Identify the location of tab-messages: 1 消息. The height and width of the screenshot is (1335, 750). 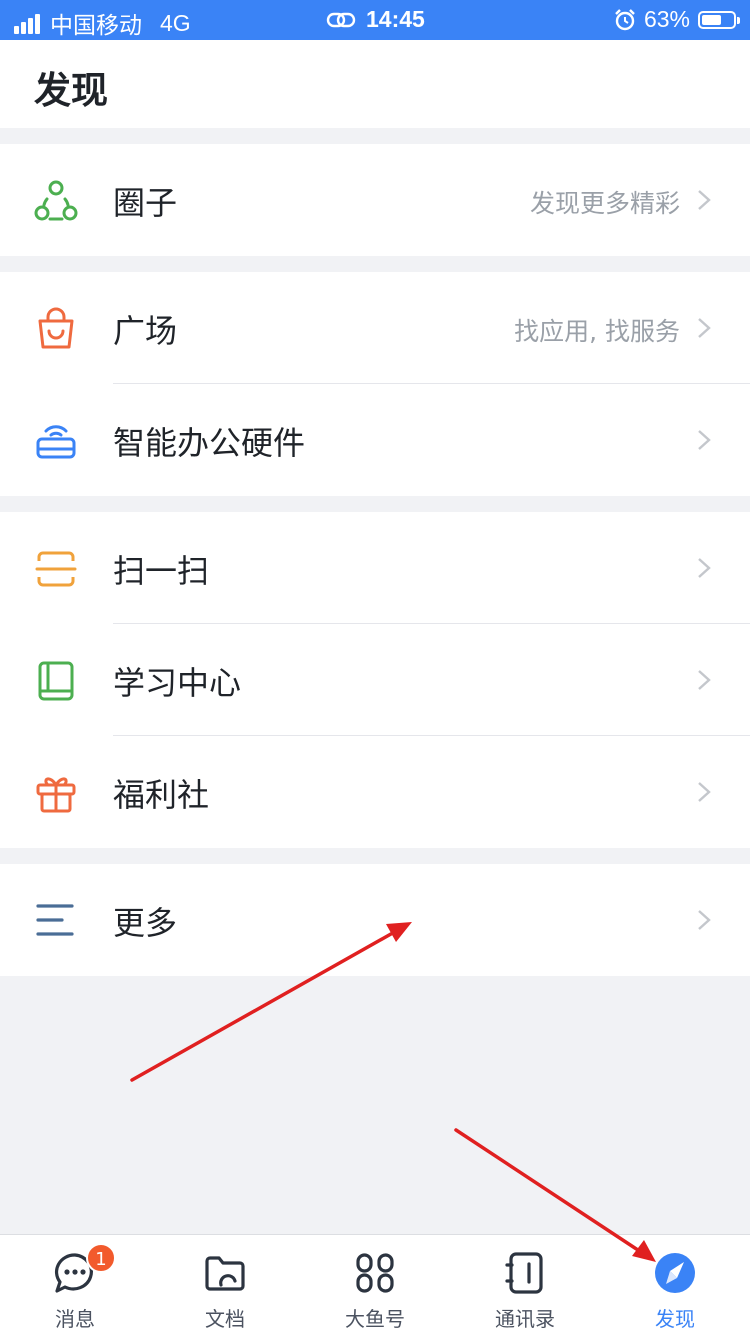
(75, 1285).